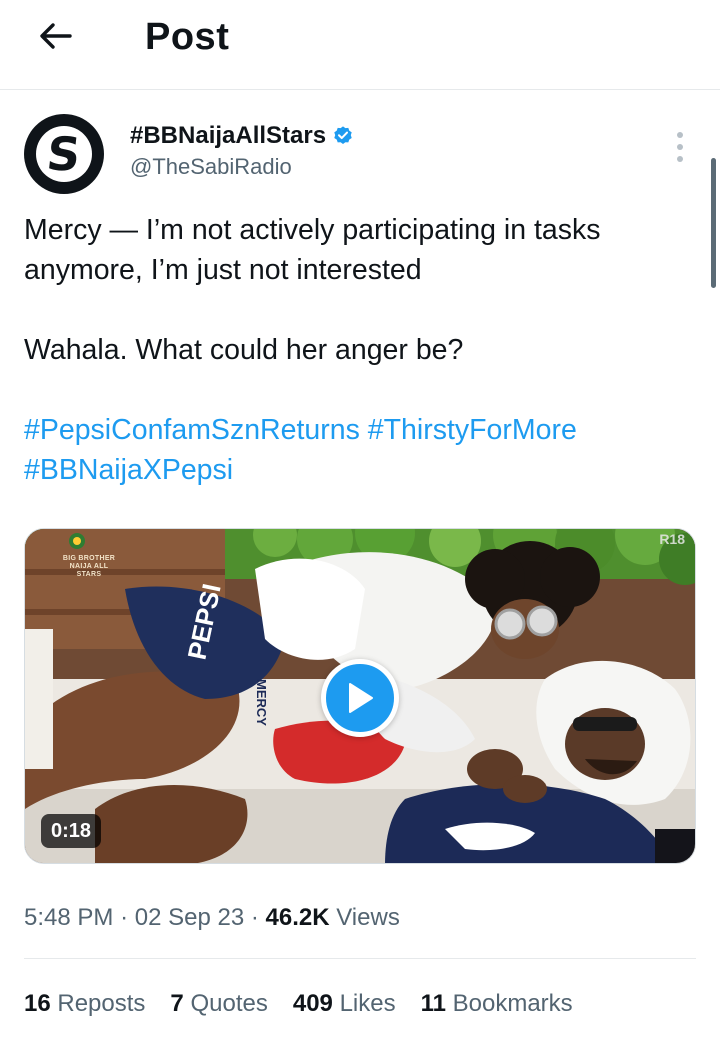 The width and height of the screenshot is (720, 1039). I want to click on hashtag-line: #BBNaijaXPepsi, so click(364, 470).